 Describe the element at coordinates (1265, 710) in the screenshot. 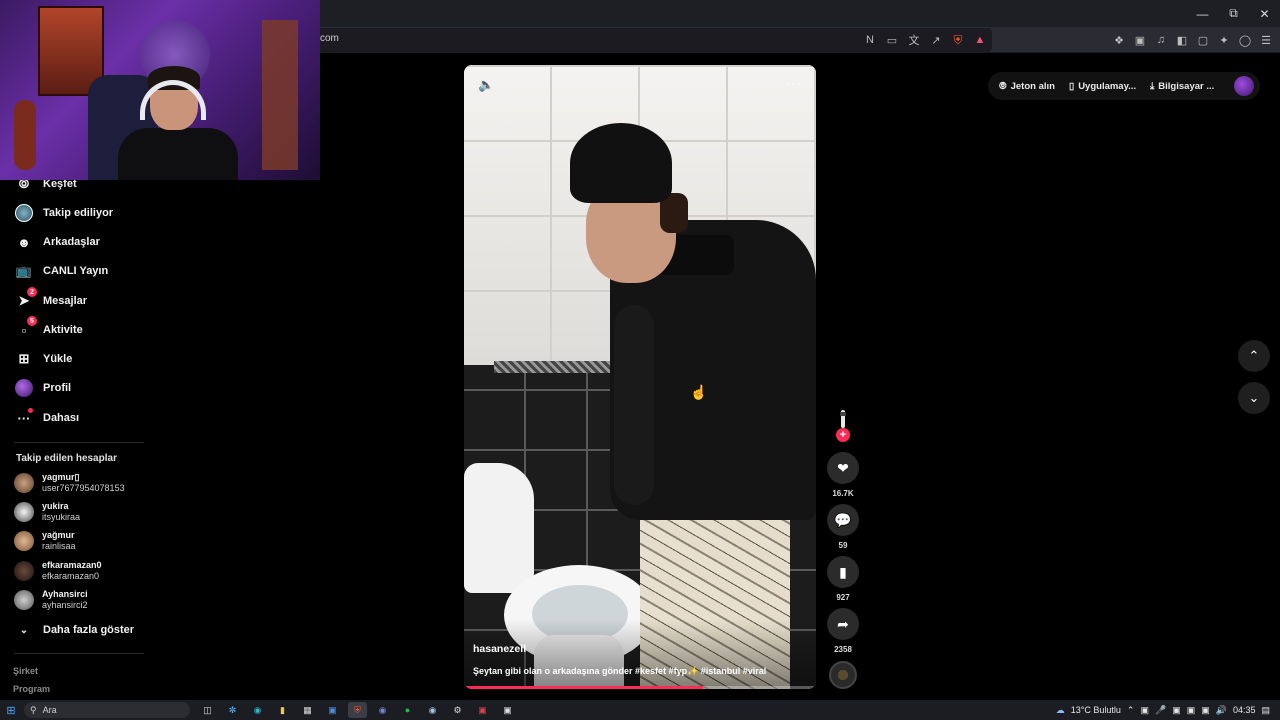

I see `notification-icon: ▤` at that location.